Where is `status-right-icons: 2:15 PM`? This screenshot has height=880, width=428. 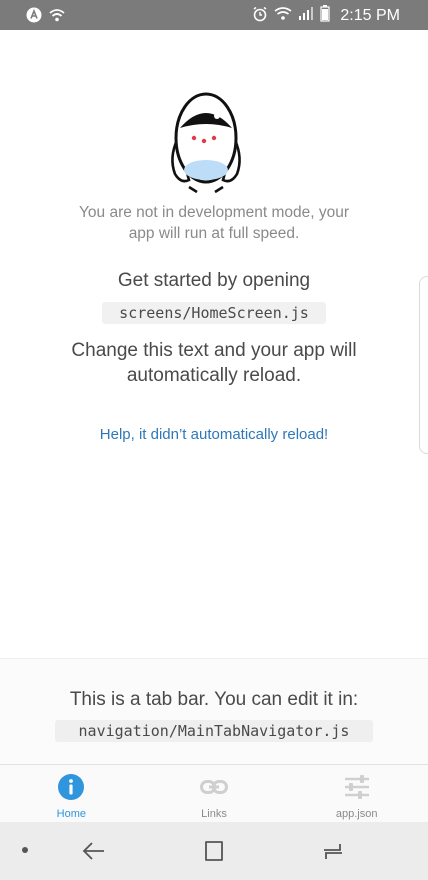
status-right-icons: 2:15 PM is located at coordinates (326, 16).